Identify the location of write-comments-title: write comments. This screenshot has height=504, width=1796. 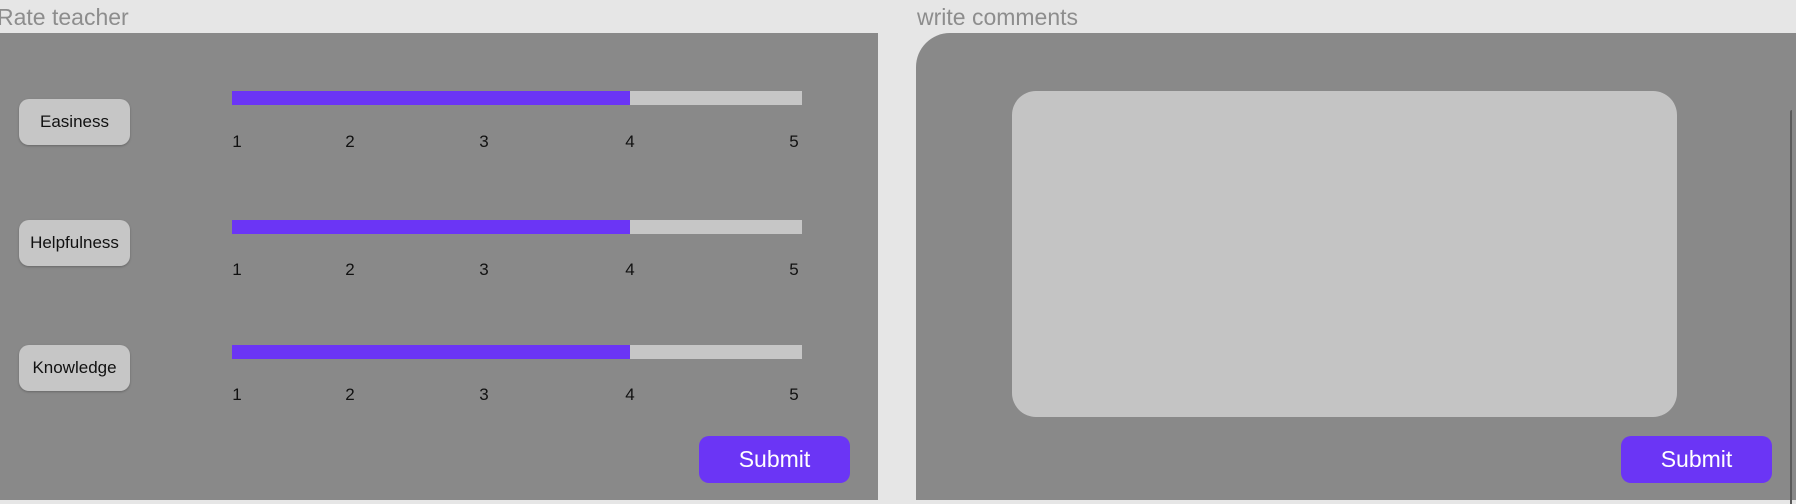
(998, 17).